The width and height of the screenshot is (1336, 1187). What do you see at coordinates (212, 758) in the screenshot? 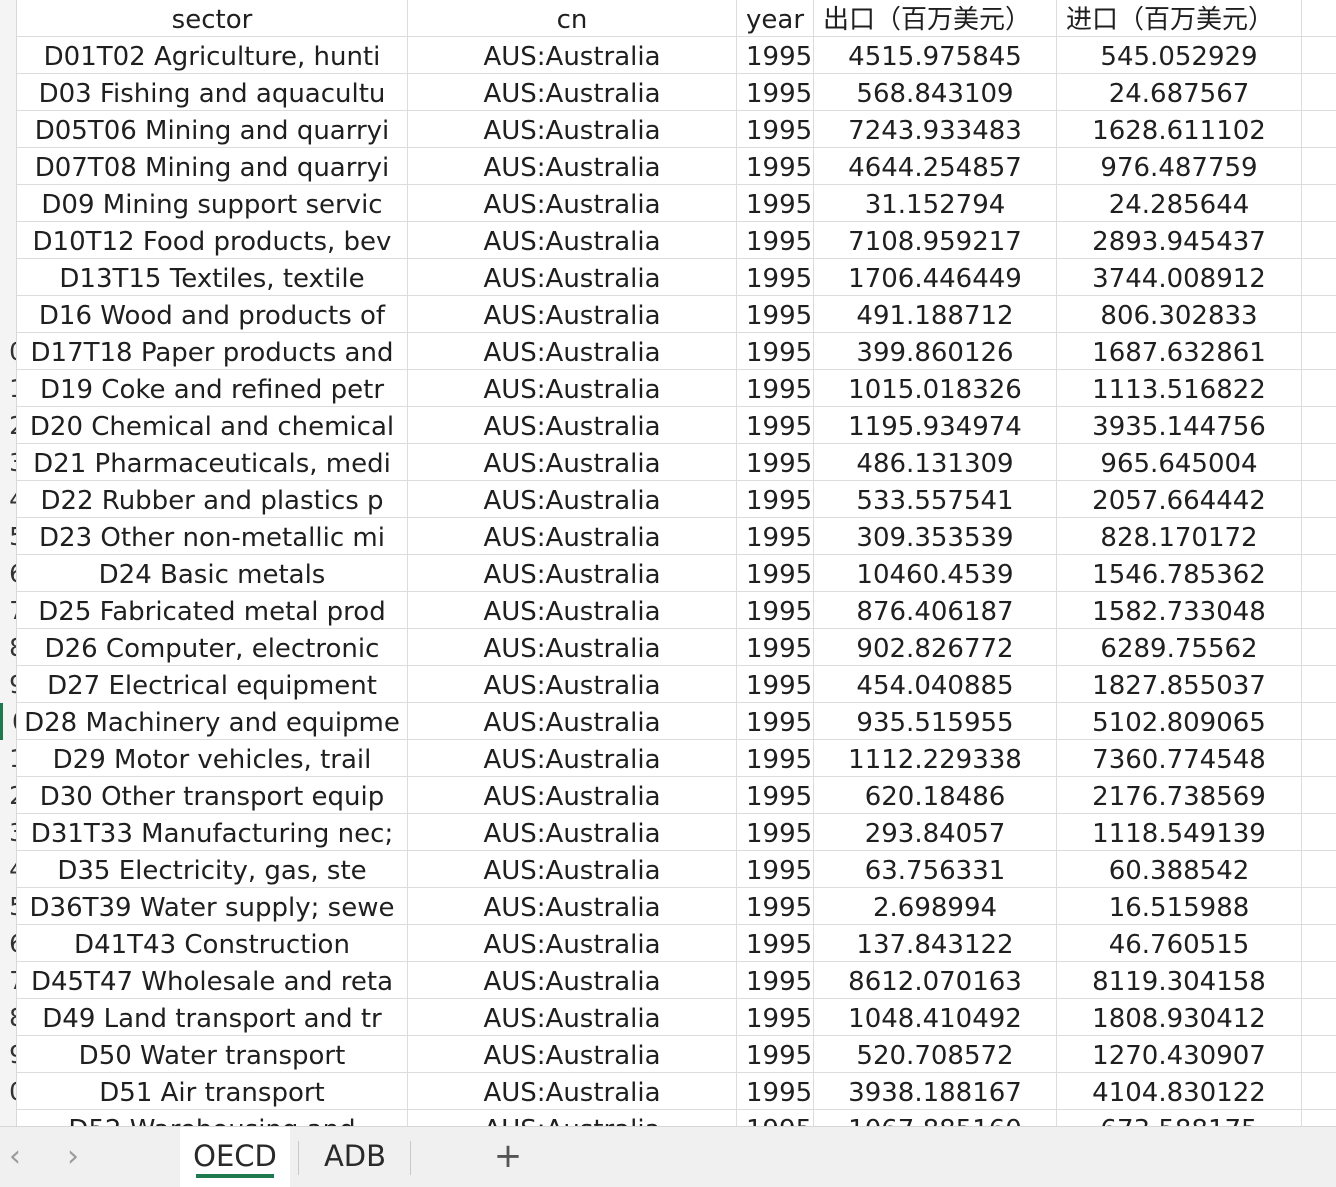
I see `cell-sector: D29 Motor vehicles, trail` at bounding box center [212, 758].